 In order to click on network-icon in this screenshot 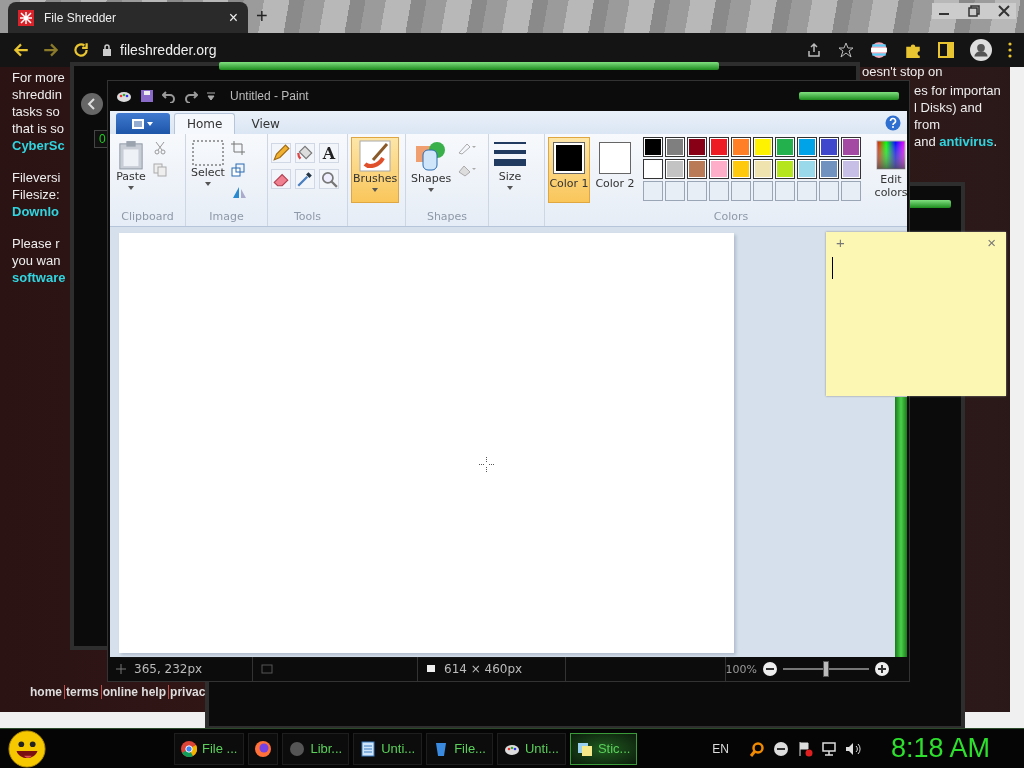, I will do `click(828, 748)`.